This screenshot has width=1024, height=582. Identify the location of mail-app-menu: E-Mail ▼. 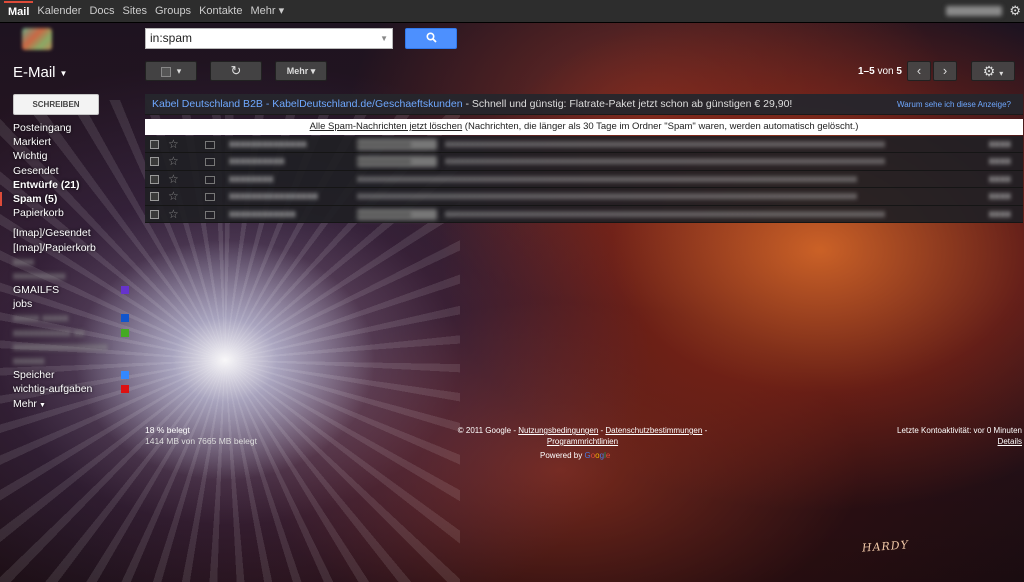
(40, 72).